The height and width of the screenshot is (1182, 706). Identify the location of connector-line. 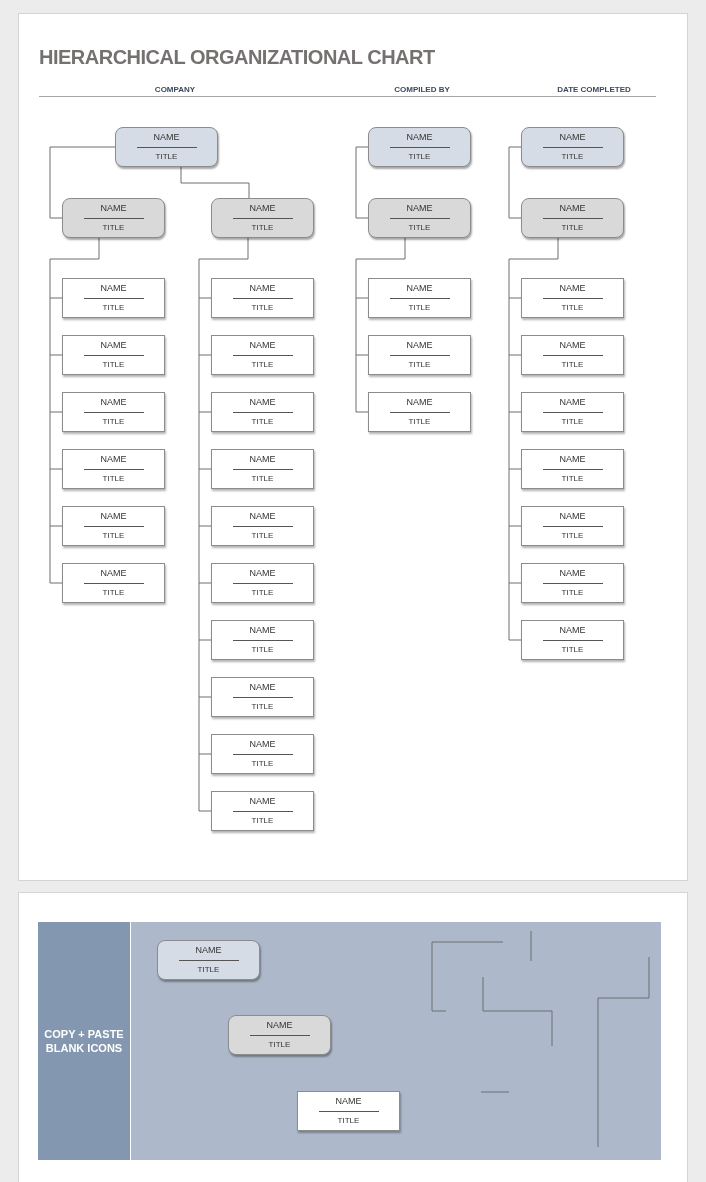
(215, 182).